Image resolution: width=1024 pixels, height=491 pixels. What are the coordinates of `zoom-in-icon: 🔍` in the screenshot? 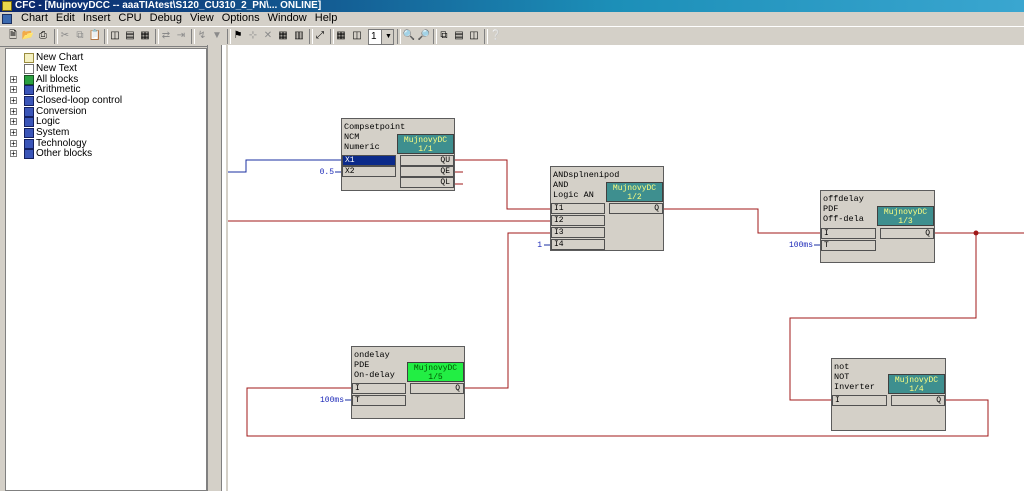 It's located at (409, 36).